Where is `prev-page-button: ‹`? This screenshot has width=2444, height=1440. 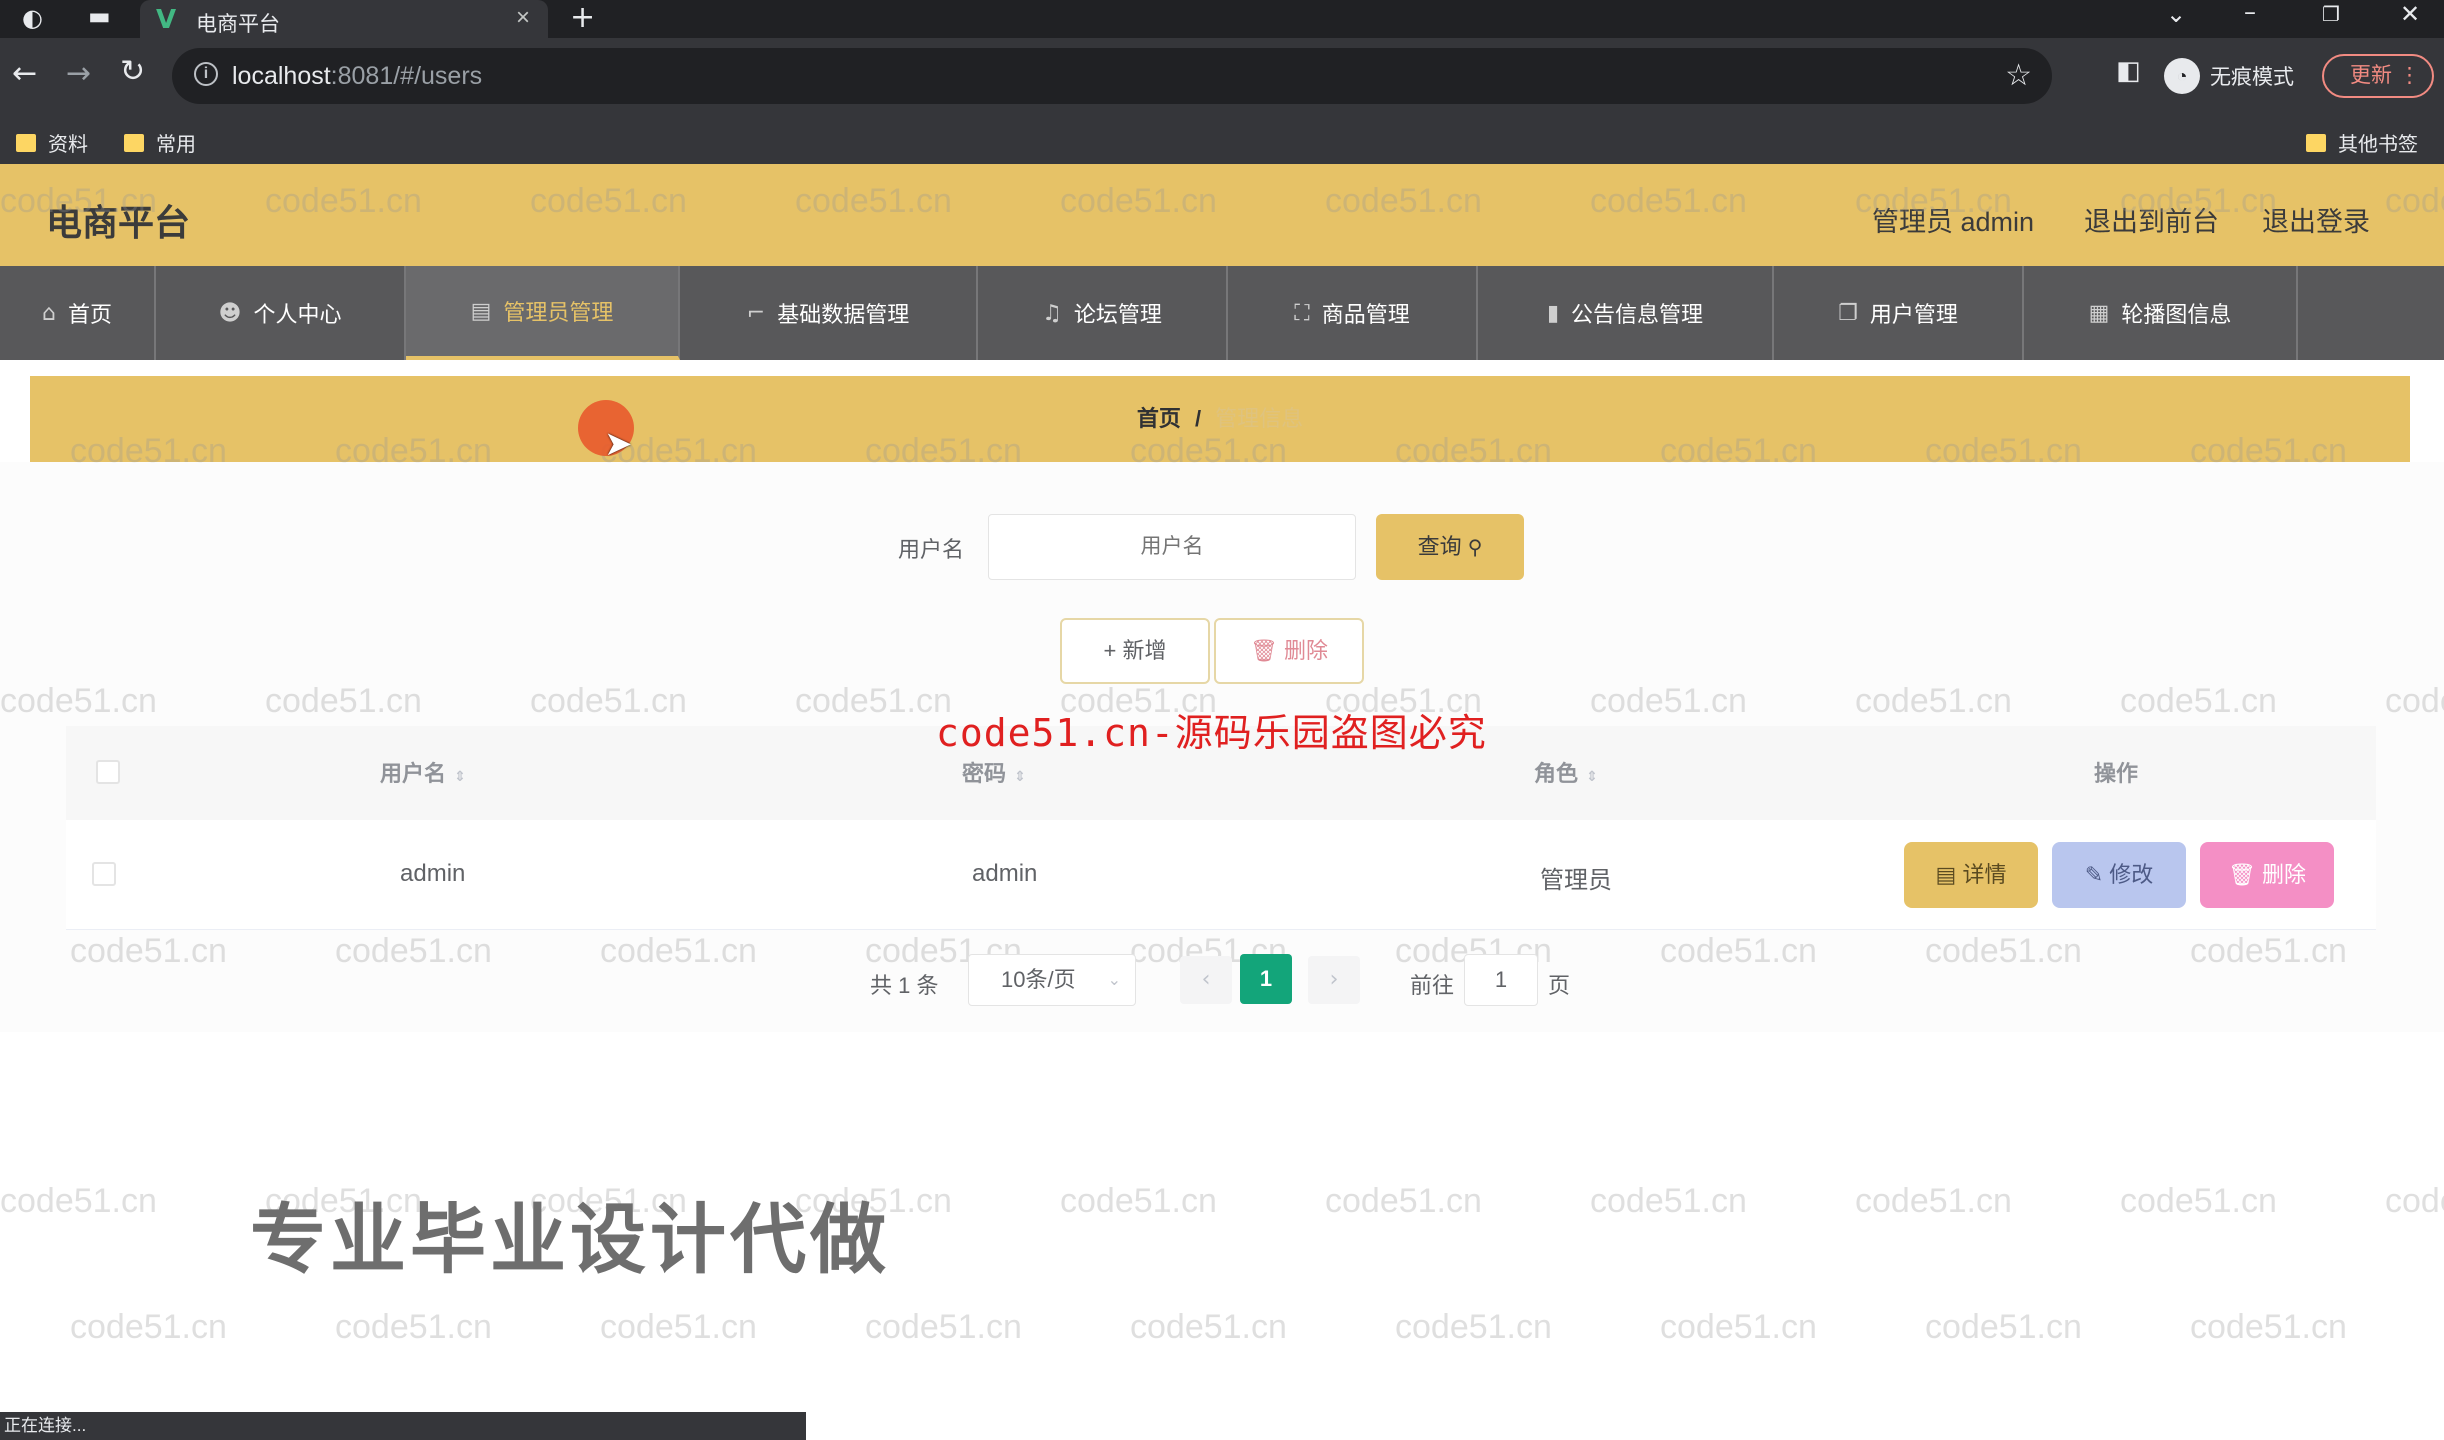 prev-page-button: ‹ is located at coordinates (1206, 980).